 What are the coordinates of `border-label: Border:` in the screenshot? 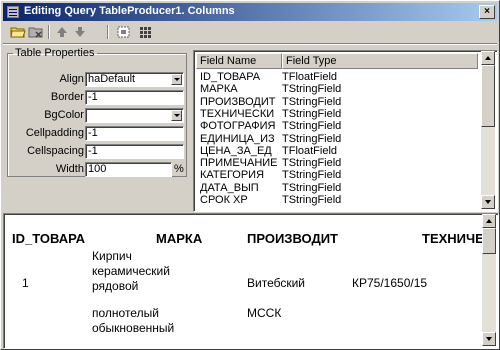 It's located at (68, 97).